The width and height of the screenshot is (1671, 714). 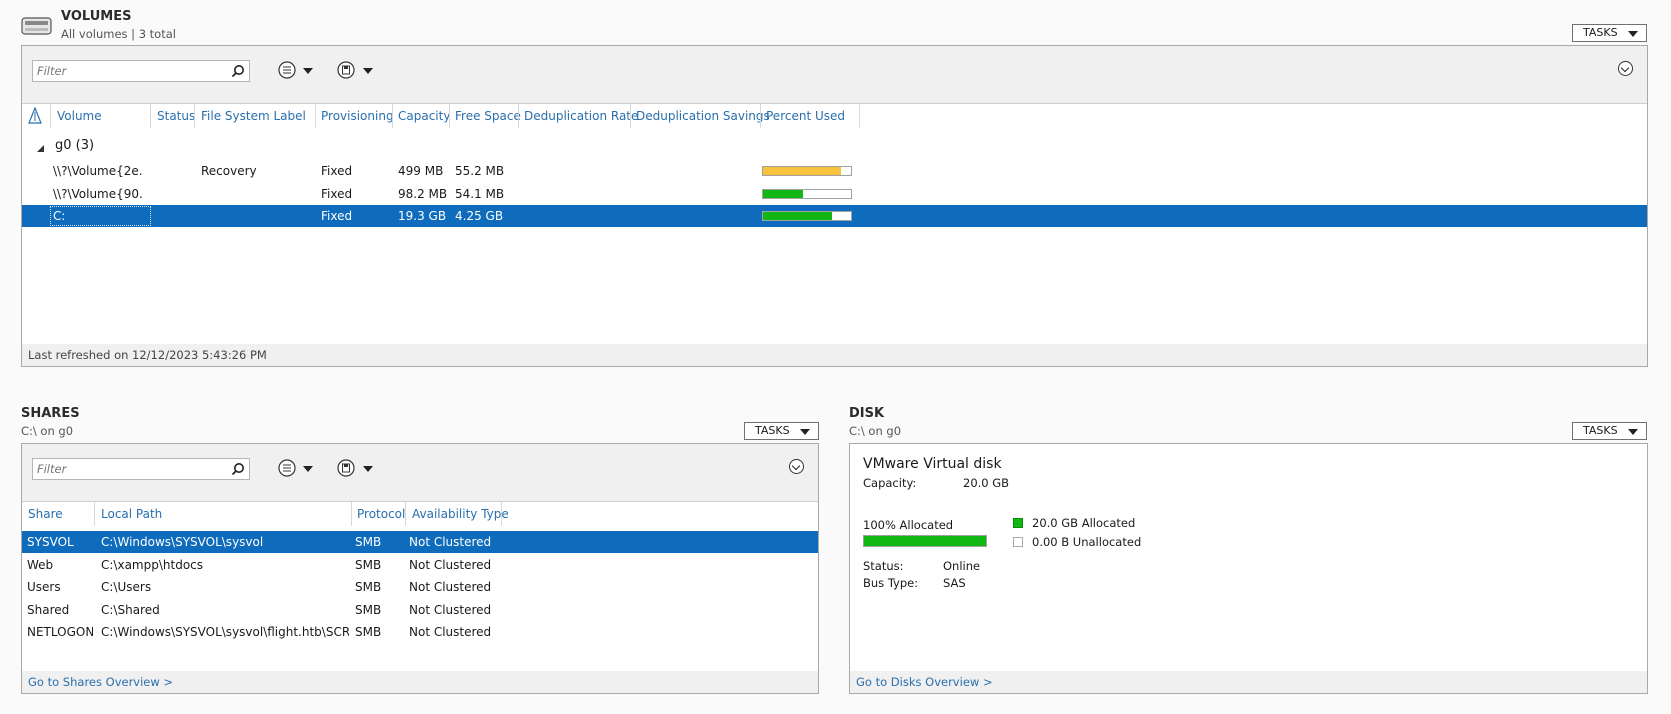 I want to click on legend-unallocated-swatch, so click(x=1018, y=542).